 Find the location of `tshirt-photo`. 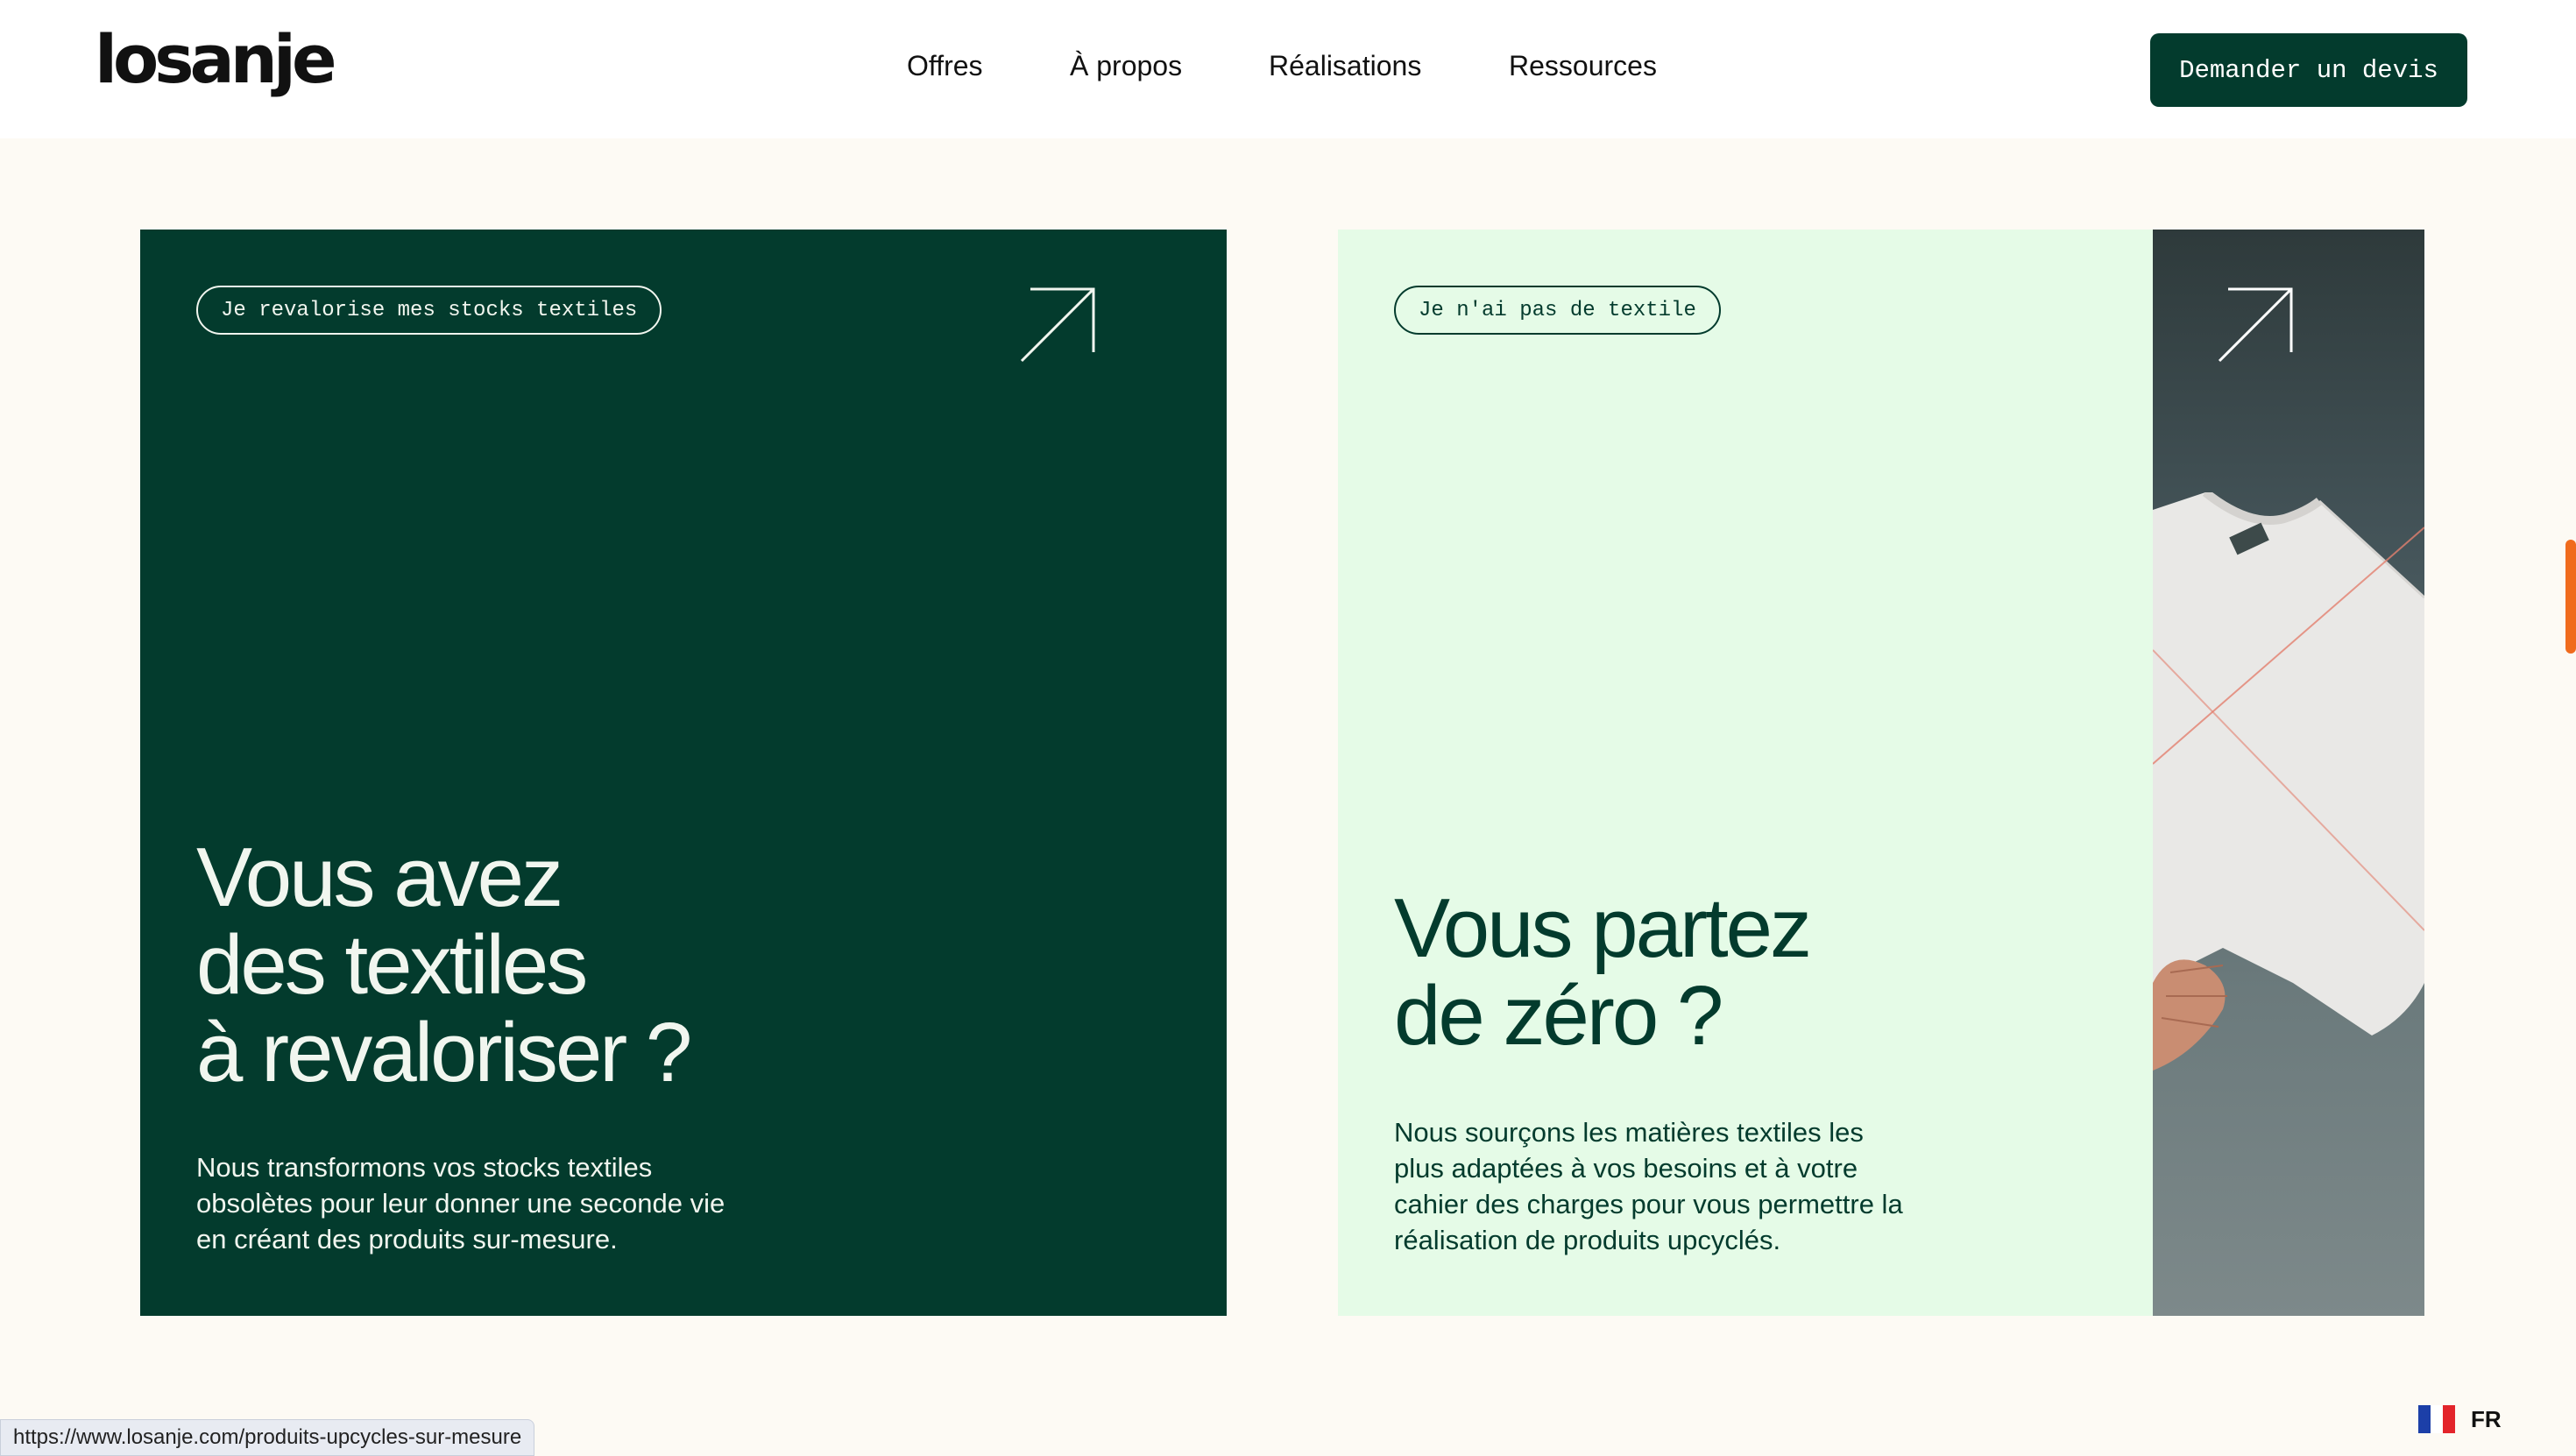

tshirt-photo is located at coordinates (2288, 773).